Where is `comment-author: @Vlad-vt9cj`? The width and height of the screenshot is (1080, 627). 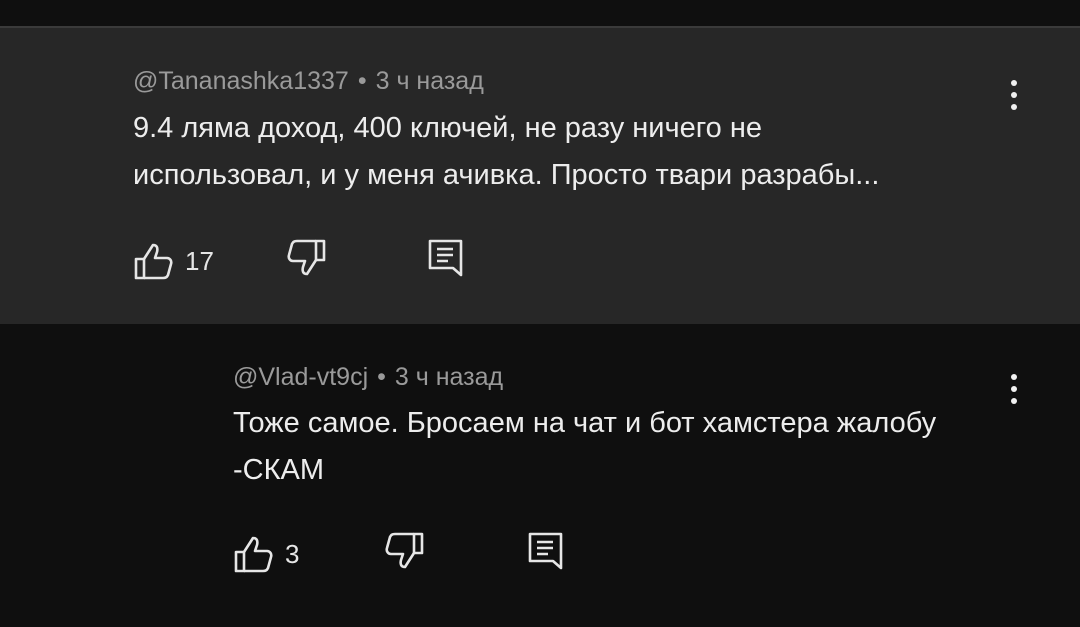
comment-author: @Vlad-vt9cj is located at coordinates (300, 377).